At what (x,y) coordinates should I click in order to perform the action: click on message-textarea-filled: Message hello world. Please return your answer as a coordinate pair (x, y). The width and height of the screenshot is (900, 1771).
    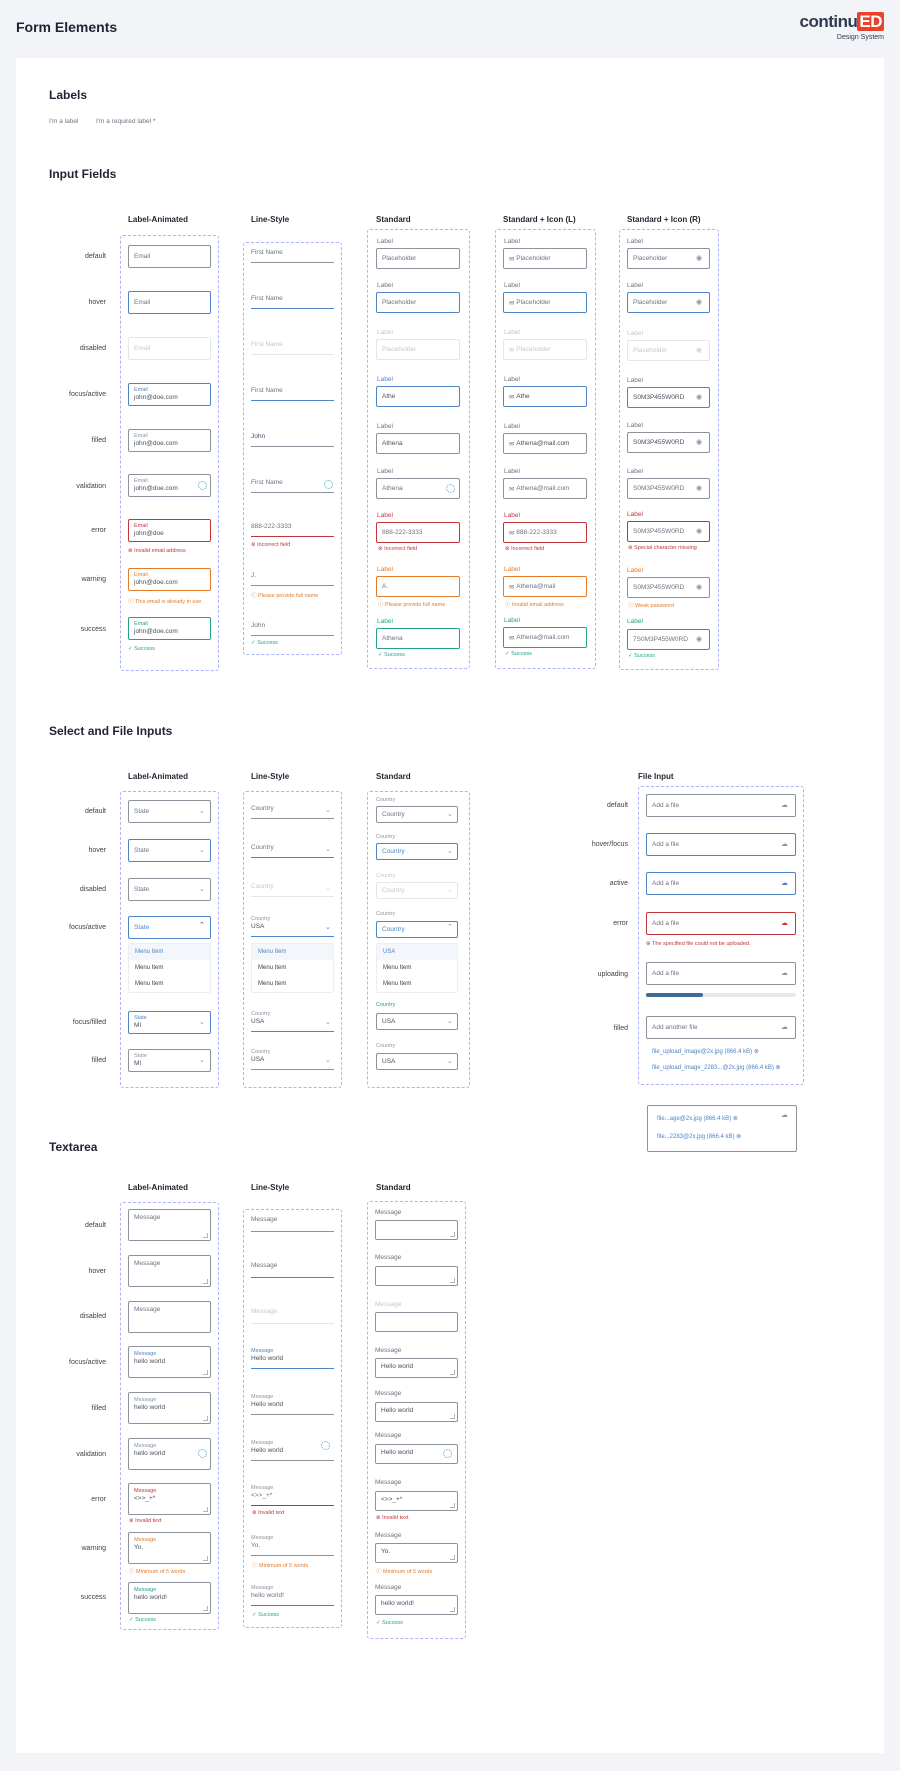
    Looking at the image, I should click on (169, 1408).